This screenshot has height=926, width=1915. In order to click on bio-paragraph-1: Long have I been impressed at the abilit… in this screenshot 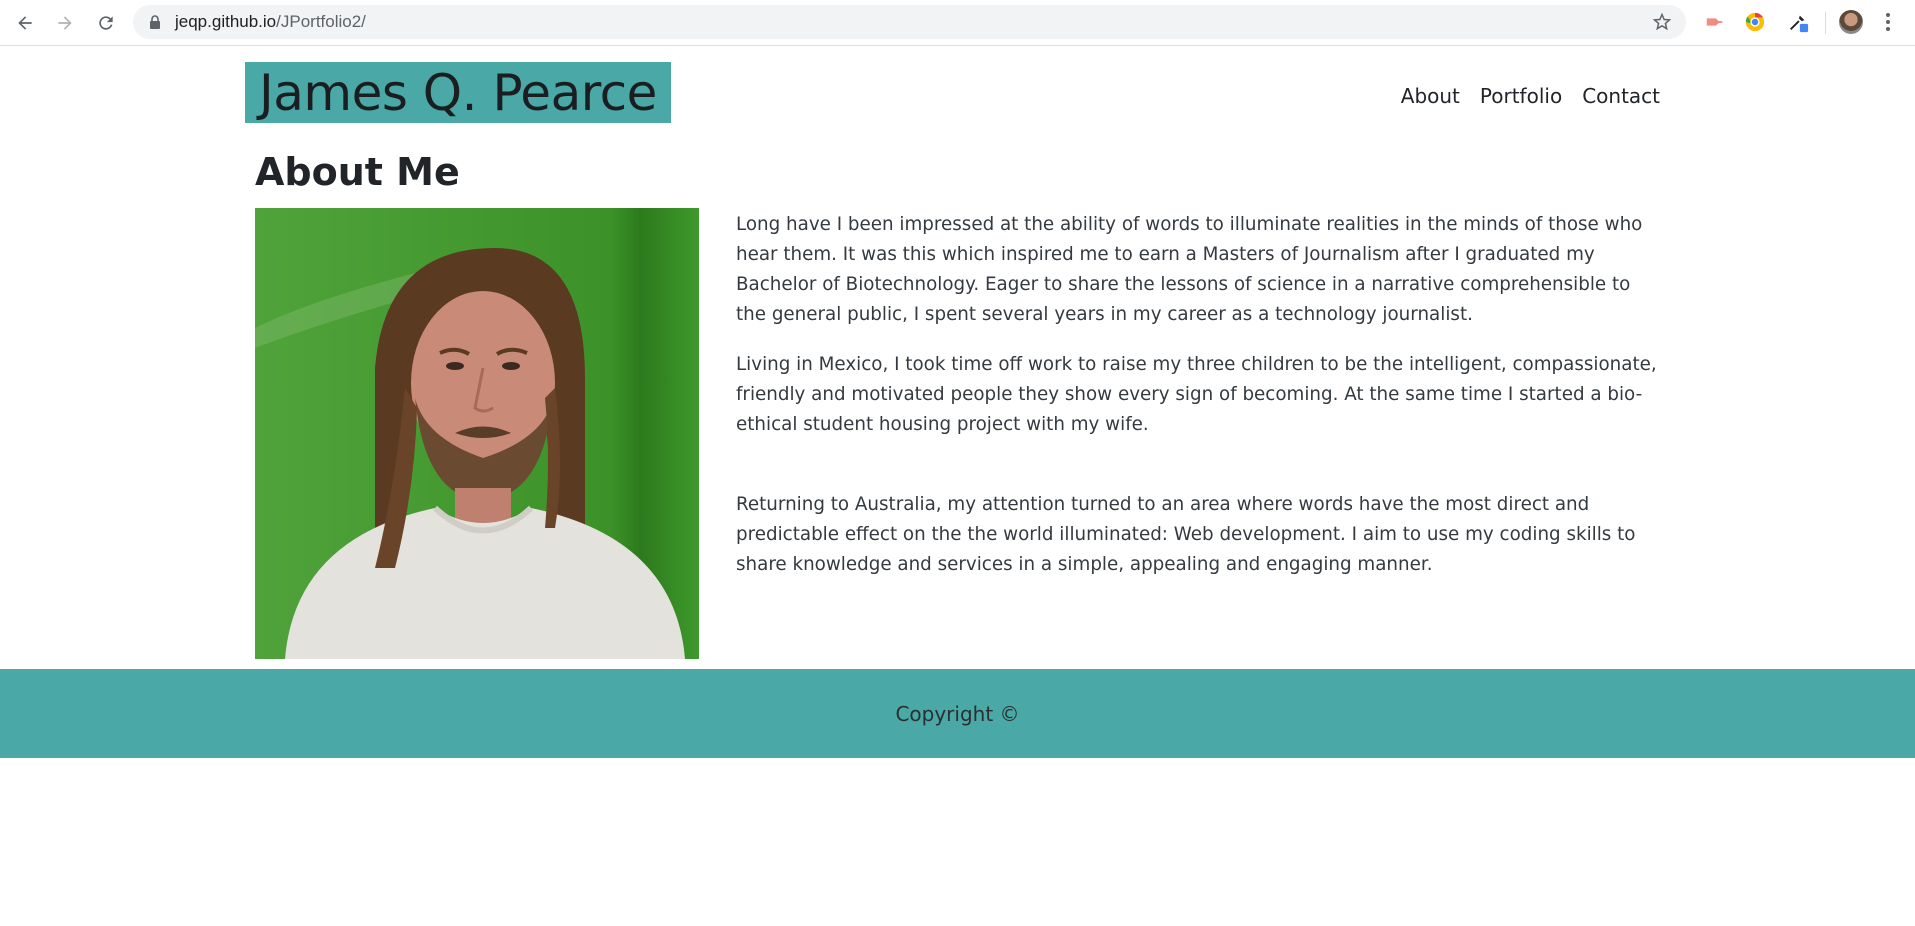, I will do `click(1189, 269)`.